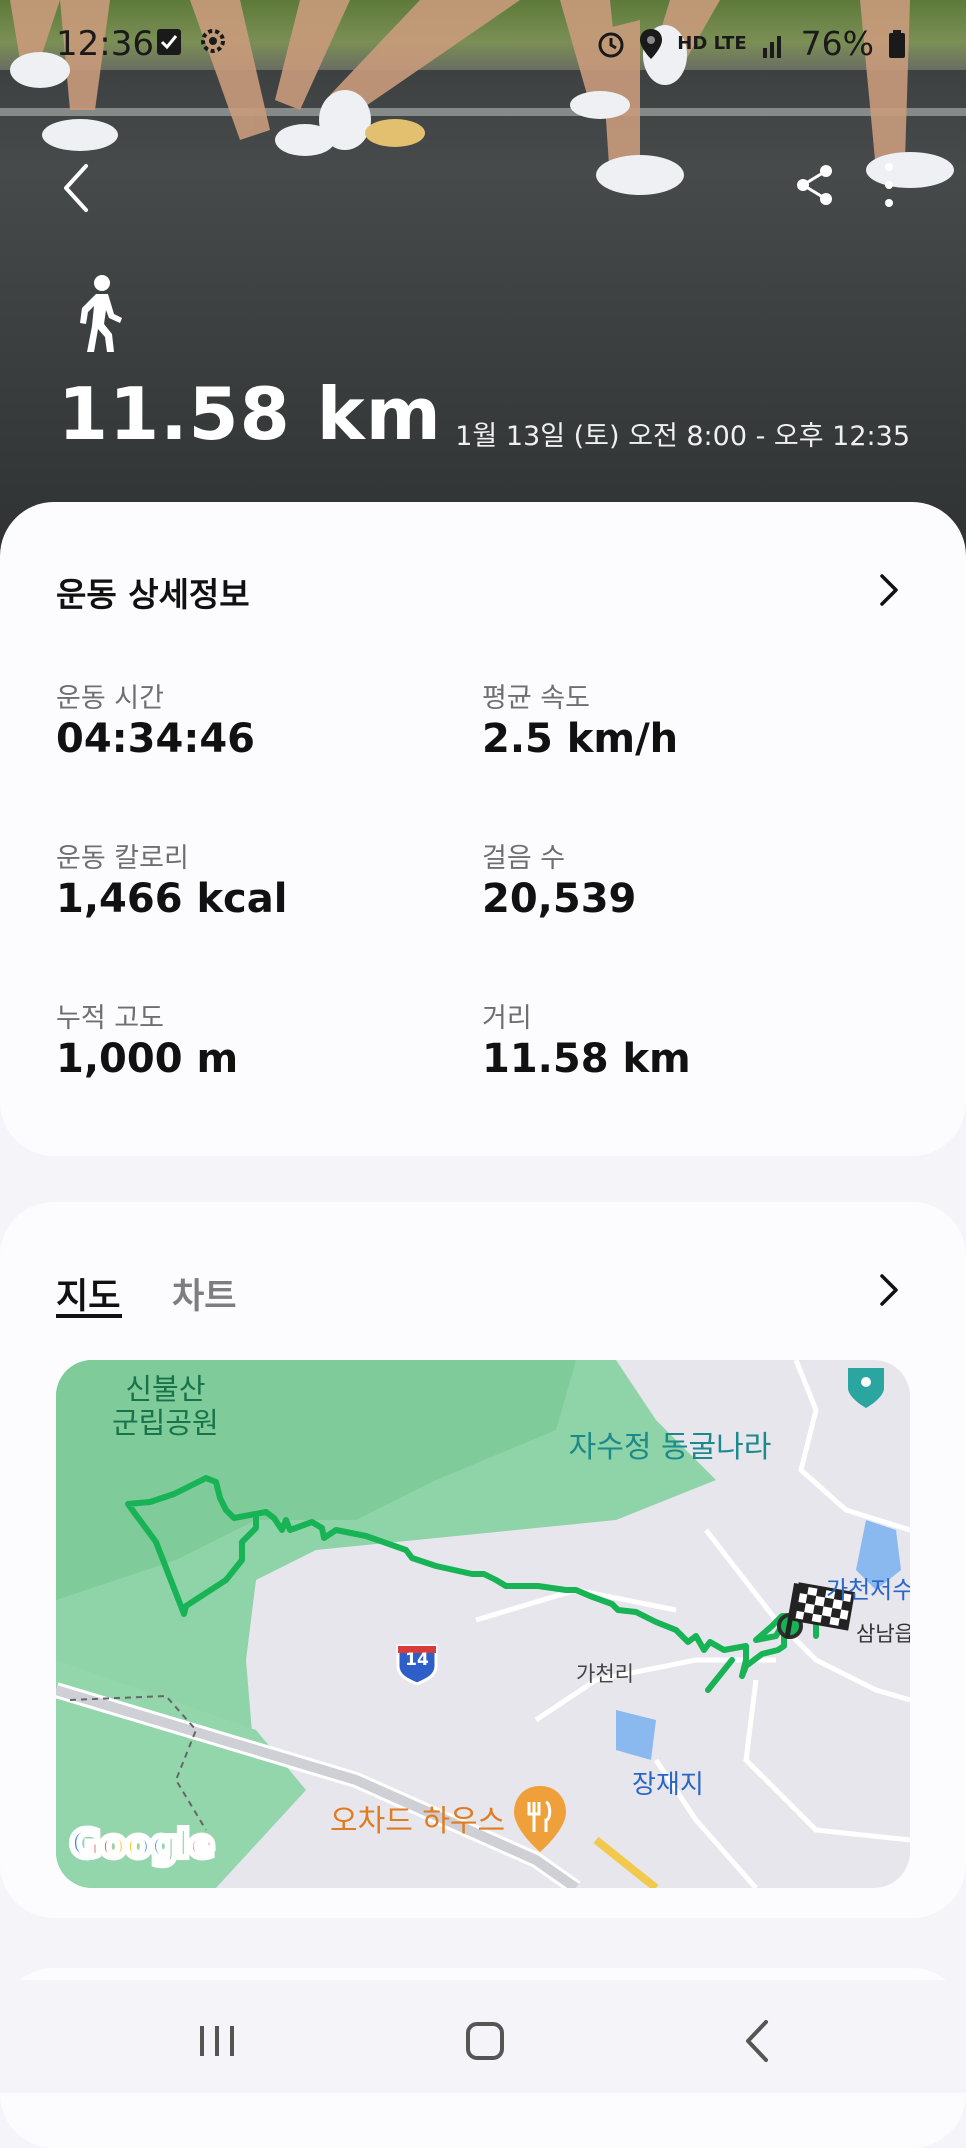  What do you see at coordinates (417, 1818) in the screenshot?
I see `map-label-restaurant: 오차드 하우스` at bounding box center [417, 1818].